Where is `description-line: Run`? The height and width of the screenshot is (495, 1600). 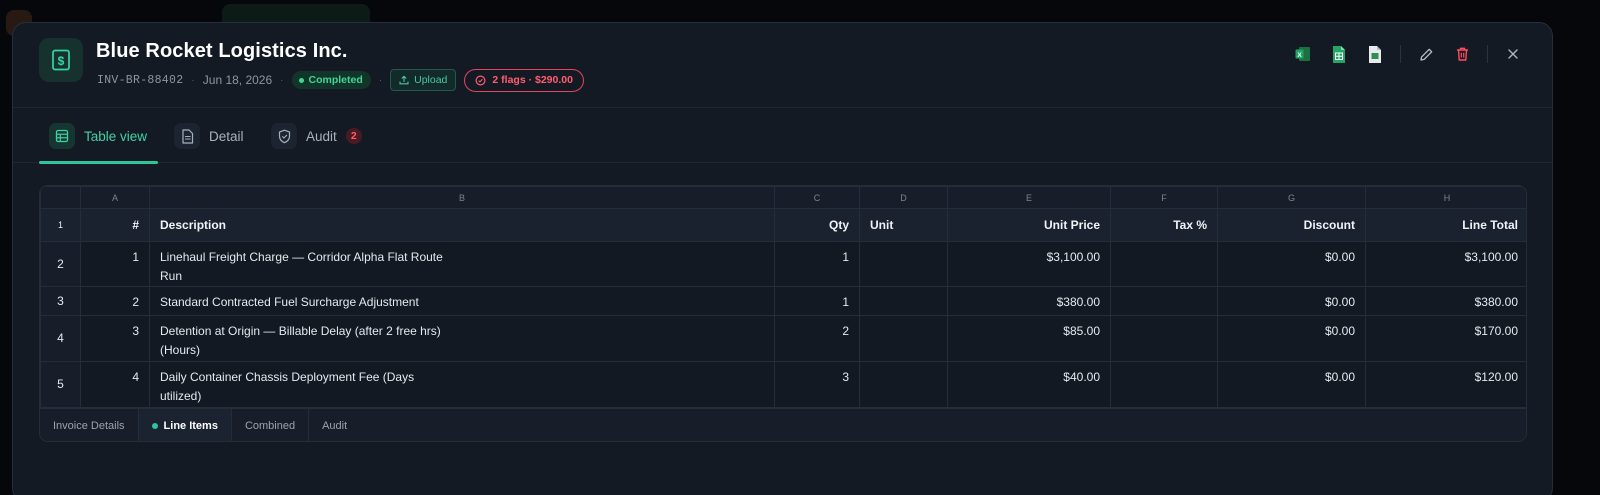
description-line: Run is located at coordinates (171, 275).